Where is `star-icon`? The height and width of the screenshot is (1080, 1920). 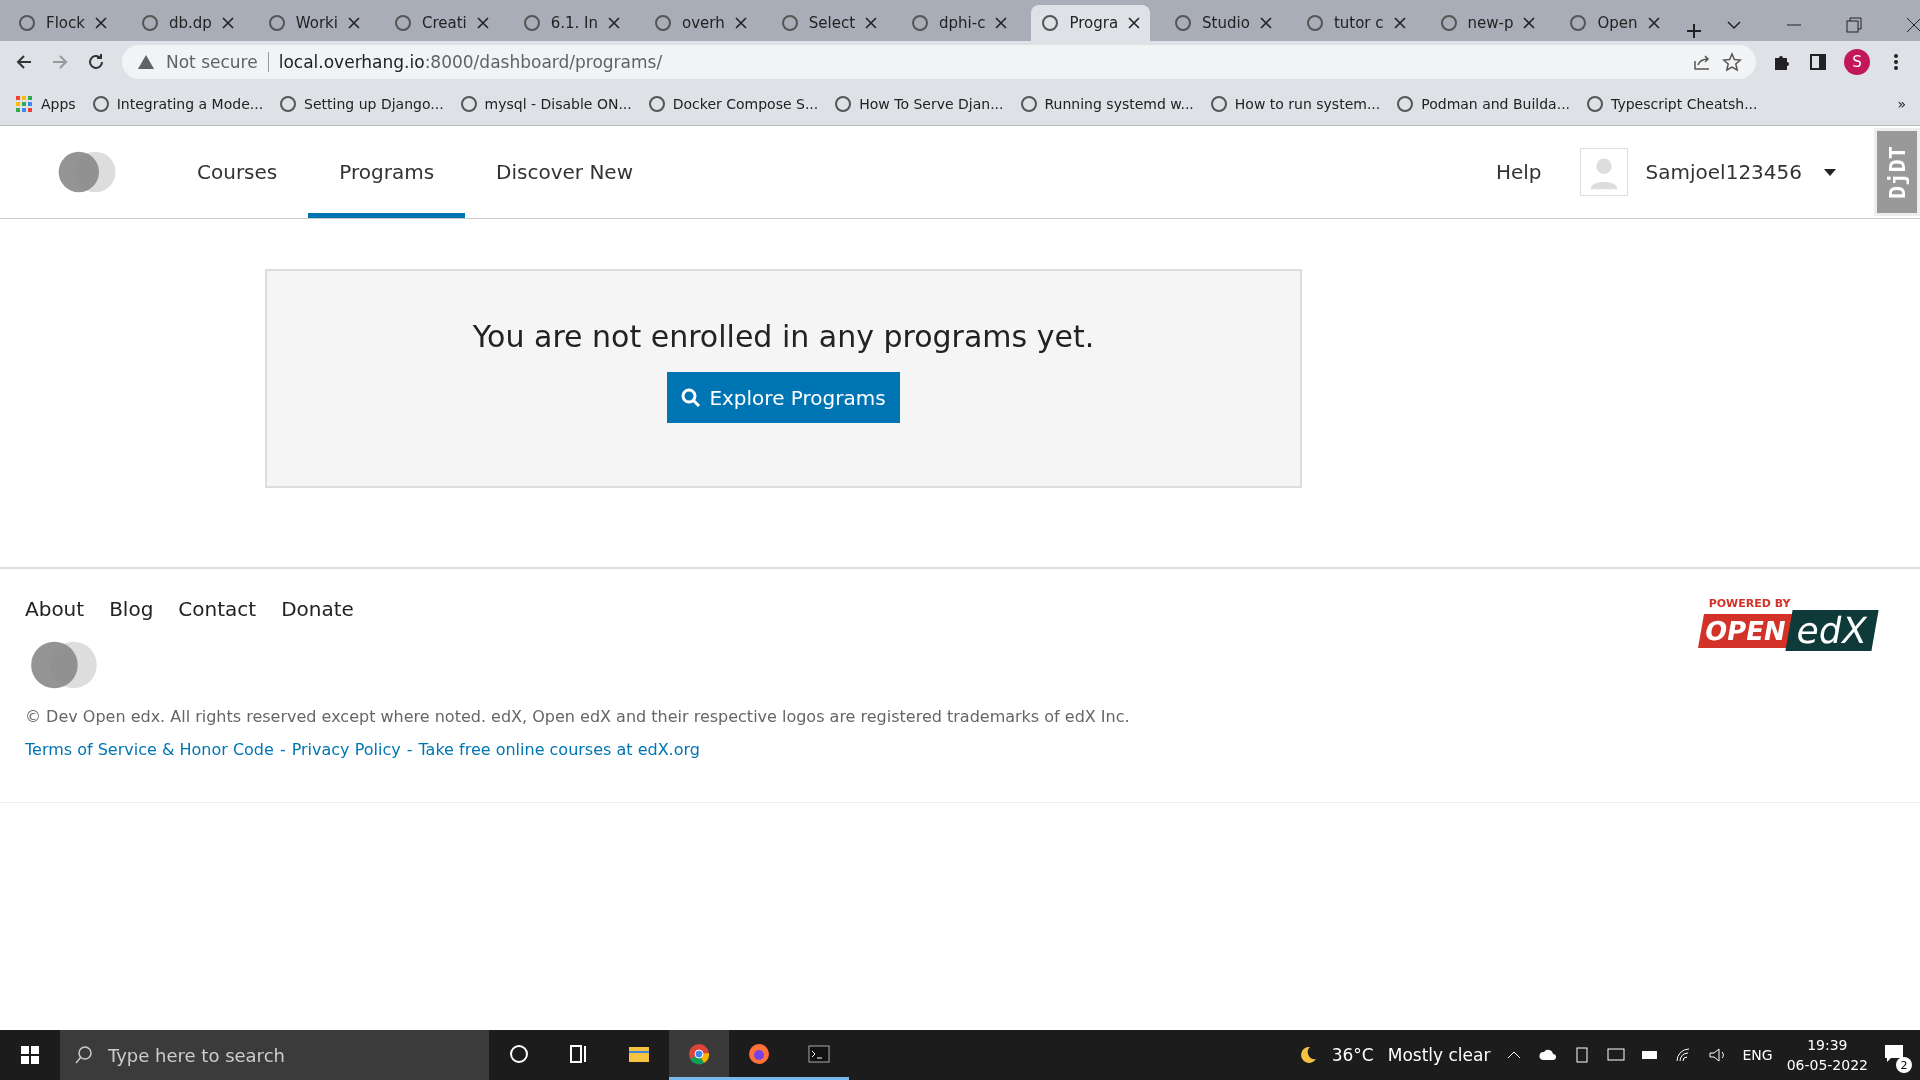
star-icon is located at coordinates (1732, 61).